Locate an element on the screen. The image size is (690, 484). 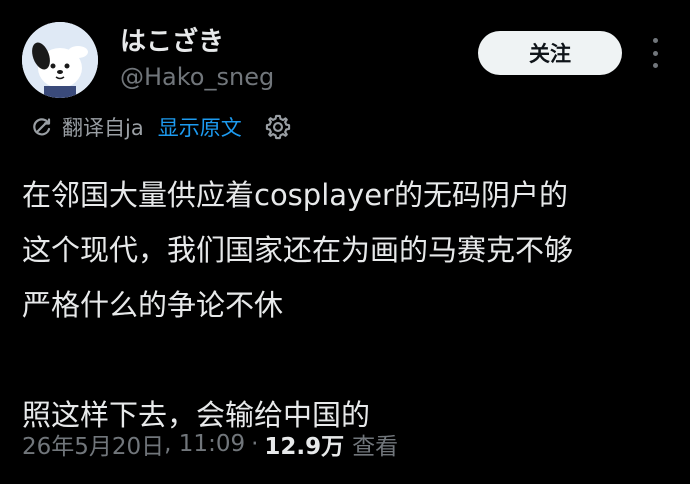
gear-icon is located at coordinates (278, 127).